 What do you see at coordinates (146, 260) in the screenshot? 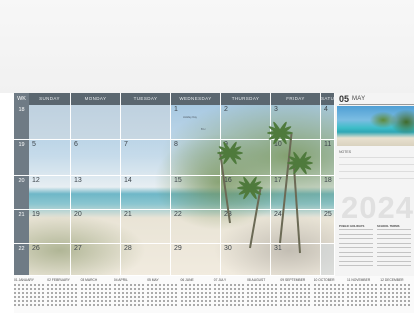
I see `day-cell: 28` at bounding box center [146, 260].